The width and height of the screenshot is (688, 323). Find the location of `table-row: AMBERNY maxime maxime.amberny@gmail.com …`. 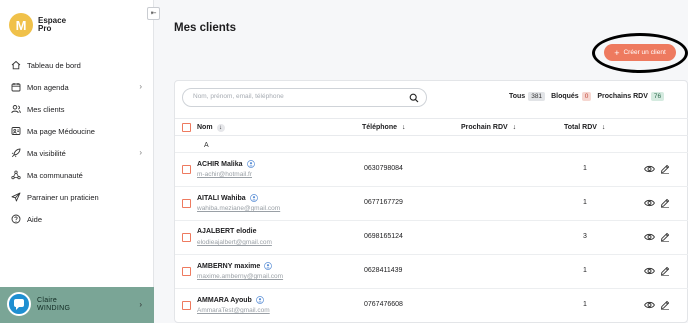

table-row: AMBERNY maxime maxime.amberny@gmail.com … is located at coordinates (431, 271).